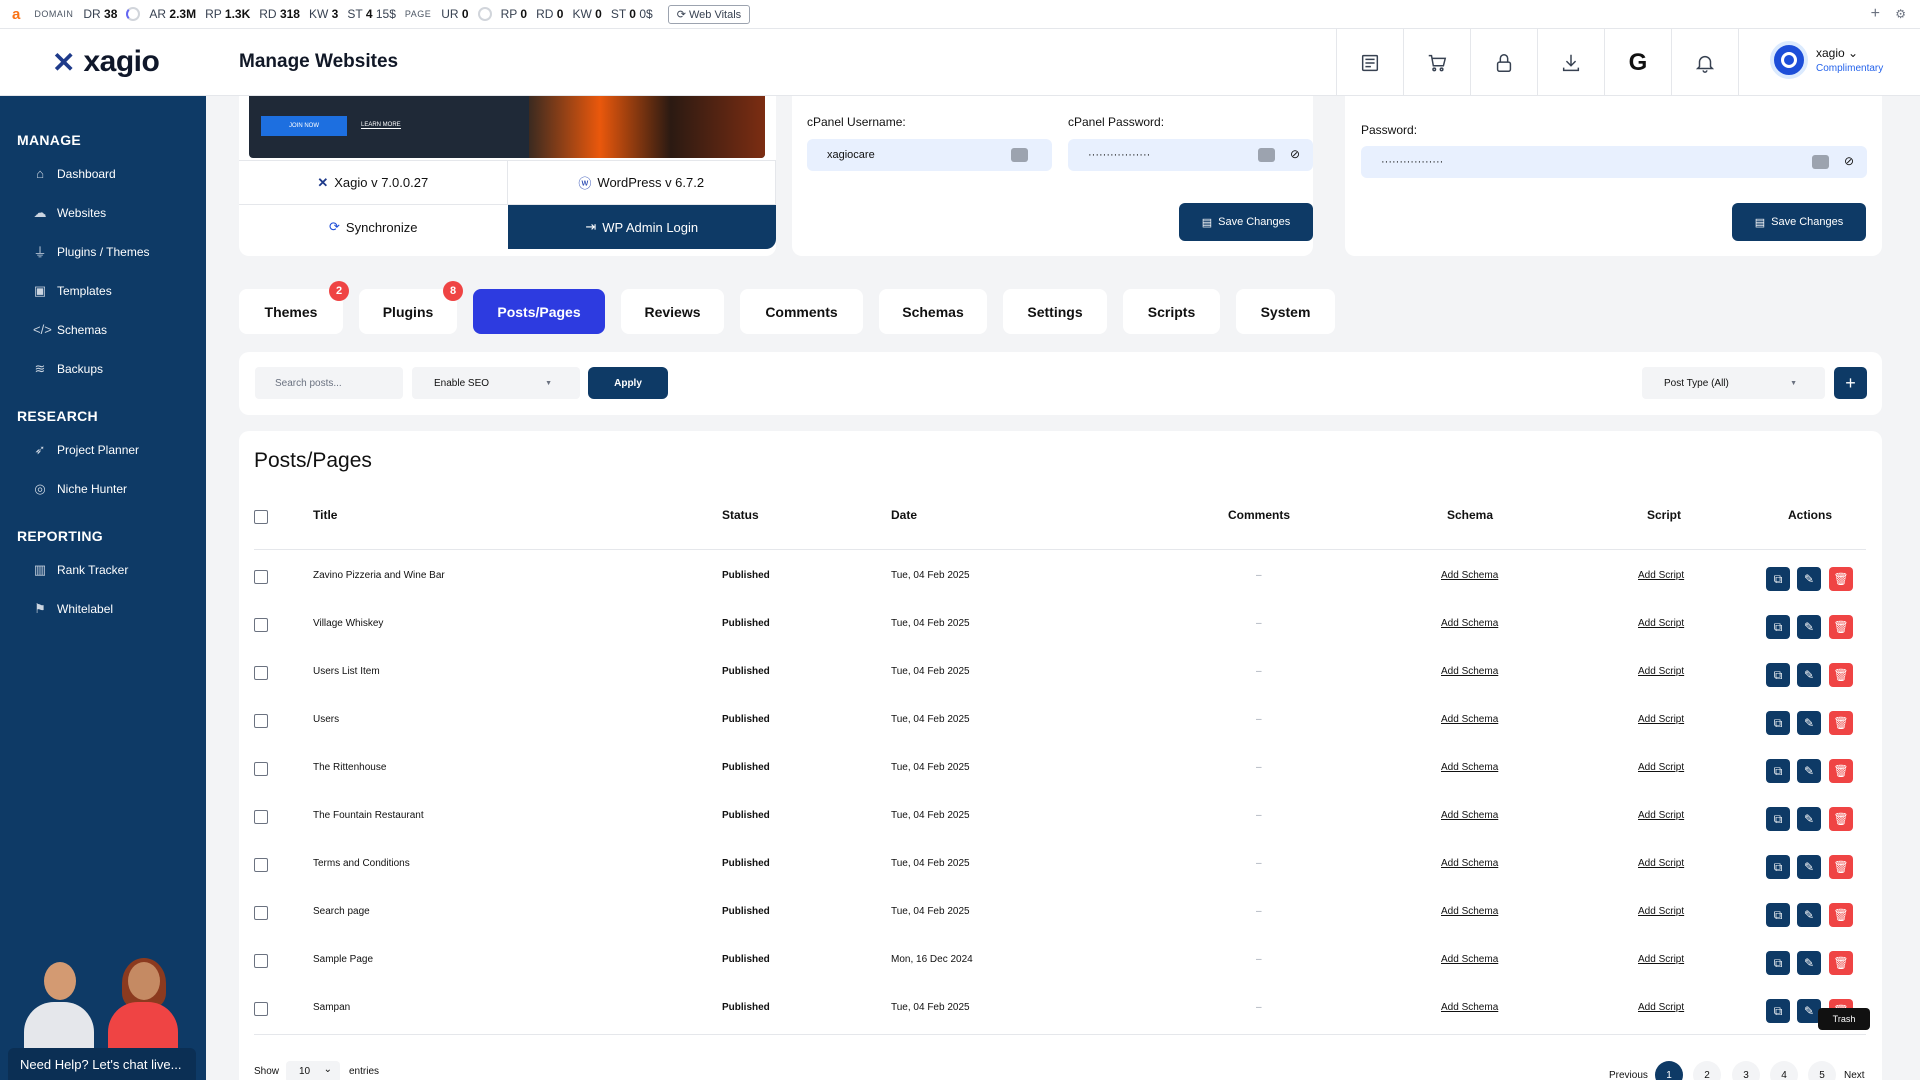 This screenshot has width=1920, height=1080. What do you see at coordinates (368, 815) in the screenshot?
I see `post-title: The Fountain Restaurant` at bounding box center [368, 815].